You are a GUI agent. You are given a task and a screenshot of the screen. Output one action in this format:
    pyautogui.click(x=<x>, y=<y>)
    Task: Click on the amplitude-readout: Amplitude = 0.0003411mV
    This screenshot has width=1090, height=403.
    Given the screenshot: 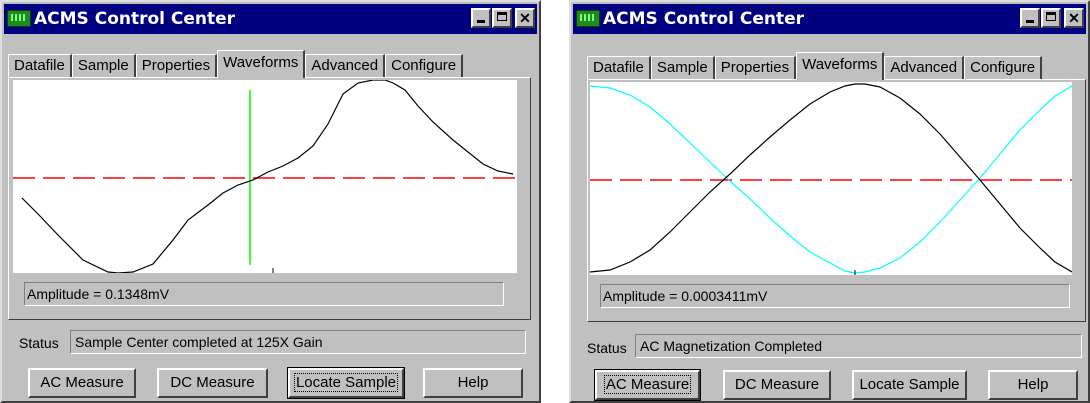 What is the action you would take?
    pyautogui.click(x=835, y=296)
    